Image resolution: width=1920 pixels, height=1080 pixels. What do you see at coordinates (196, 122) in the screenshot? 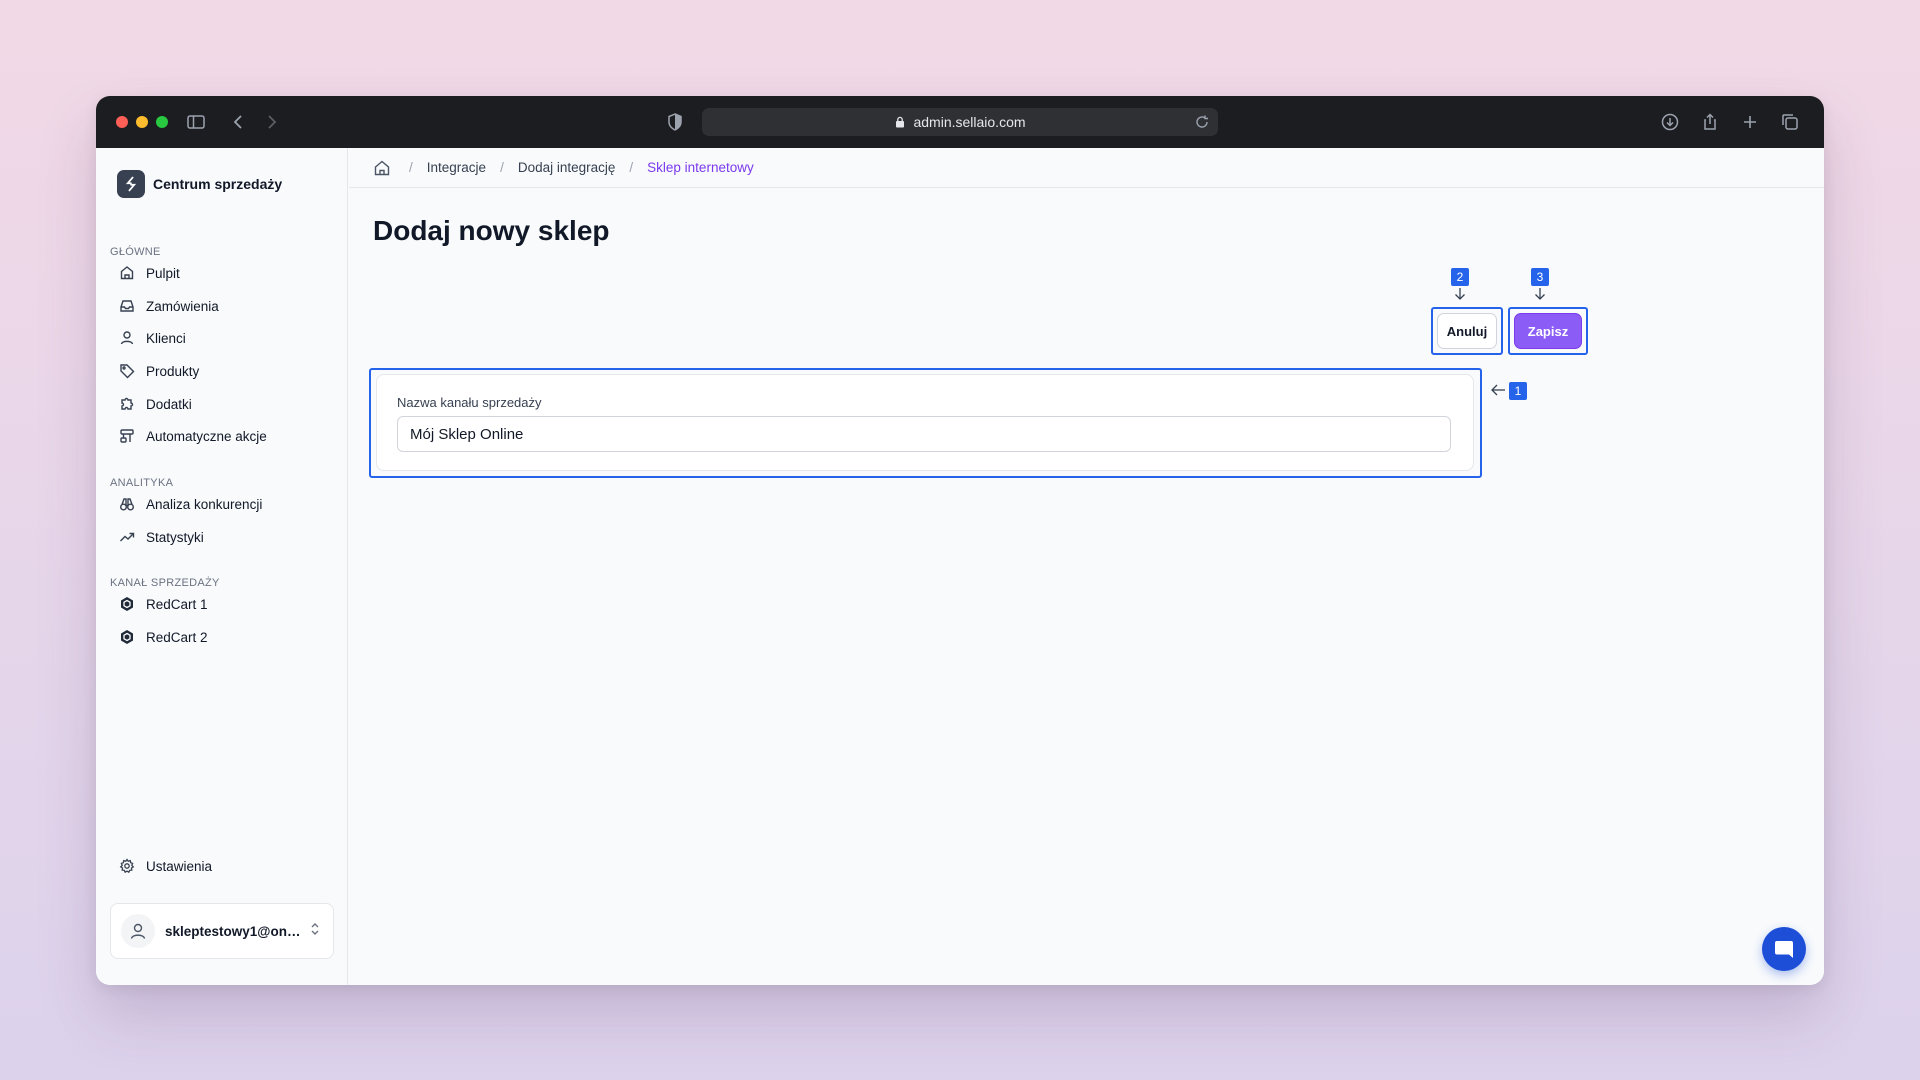
I see `sidebar-toggle-icon` at bounding box center [196, 122].